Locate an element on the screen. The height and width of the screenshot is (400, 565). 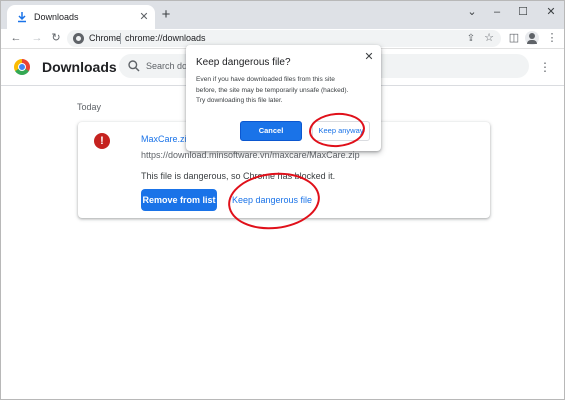
new-tab-button: + is located at coordinates (166, 15).